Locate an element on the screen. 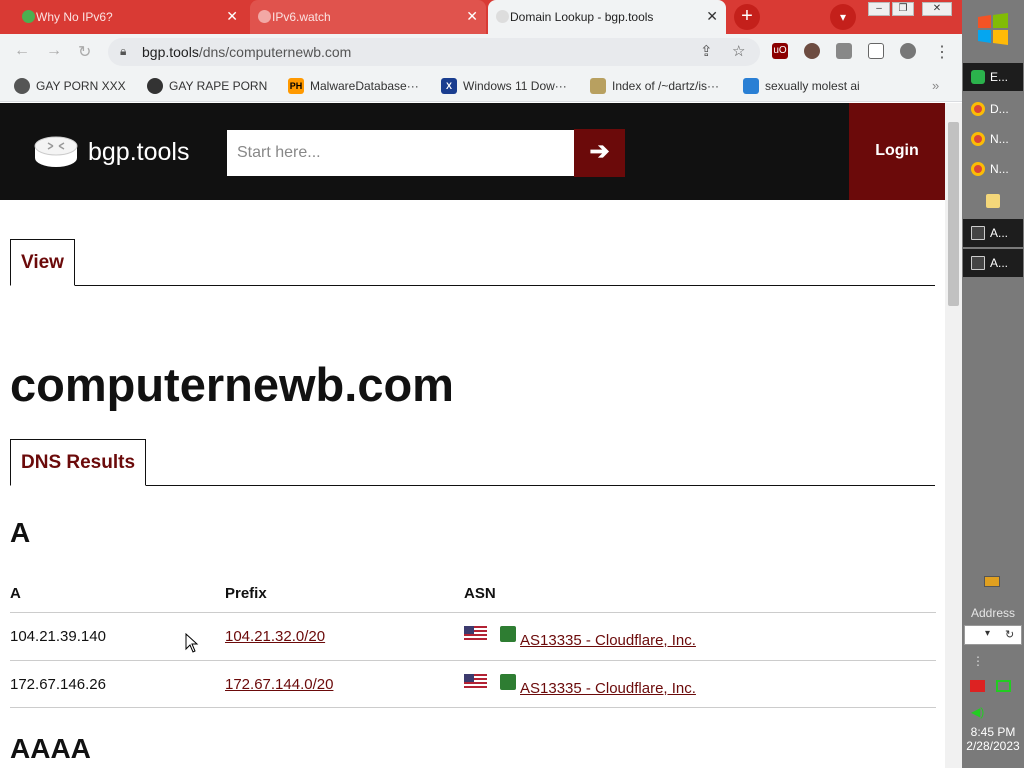 Image resolution: width=1024 pixels, height=768 pixels. bookmark-item: GAY RAPE PORN is located at coordinates (207, 86).